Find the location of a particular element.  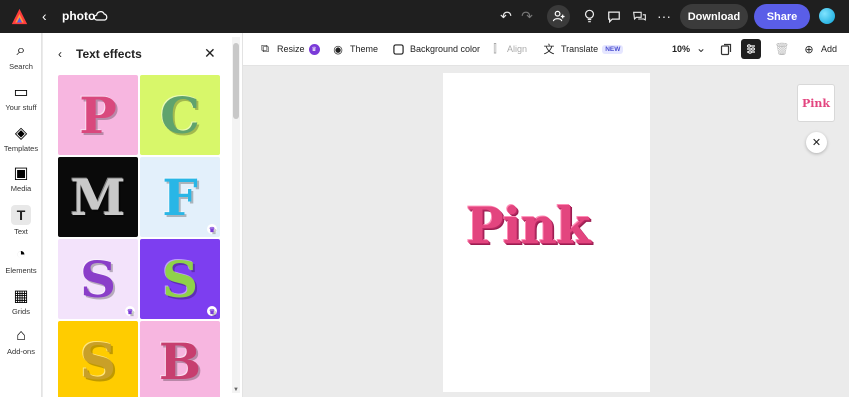

new-badge: NEW is located at coordinates (613, 49).